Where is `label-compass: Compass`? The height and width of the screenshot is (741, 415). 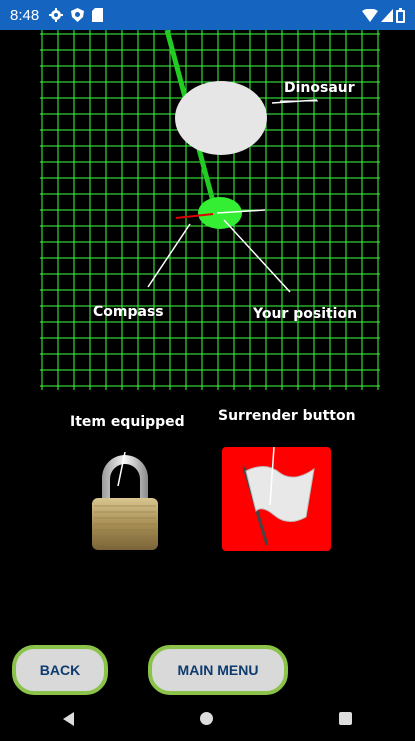
label-compass: Compass is located at coordinates (128, 312).